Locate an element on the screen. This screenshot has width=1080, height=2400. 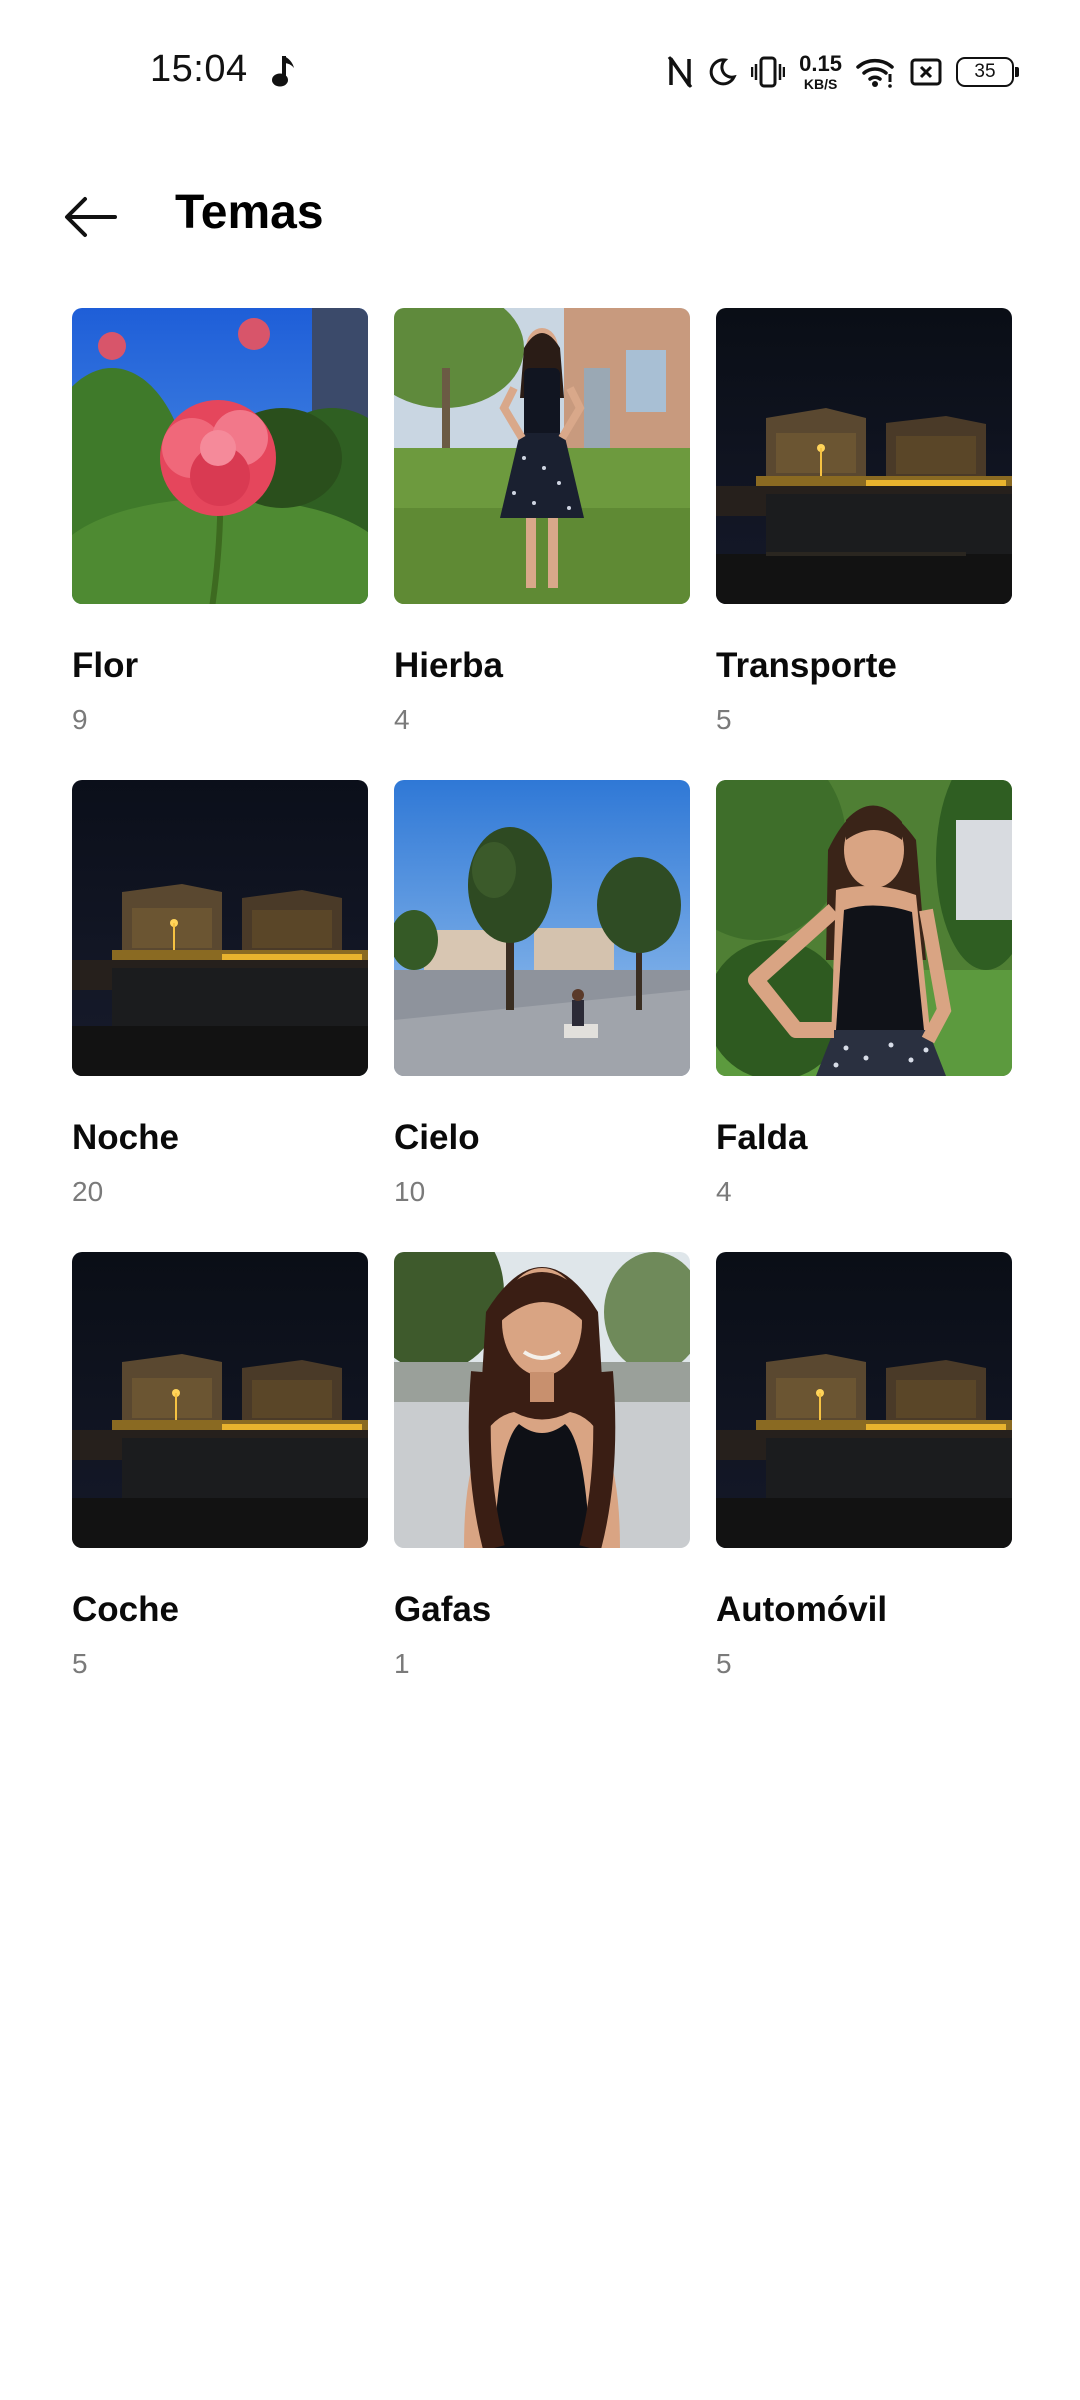
vibrate-icon is located at coordinates (768, 72).